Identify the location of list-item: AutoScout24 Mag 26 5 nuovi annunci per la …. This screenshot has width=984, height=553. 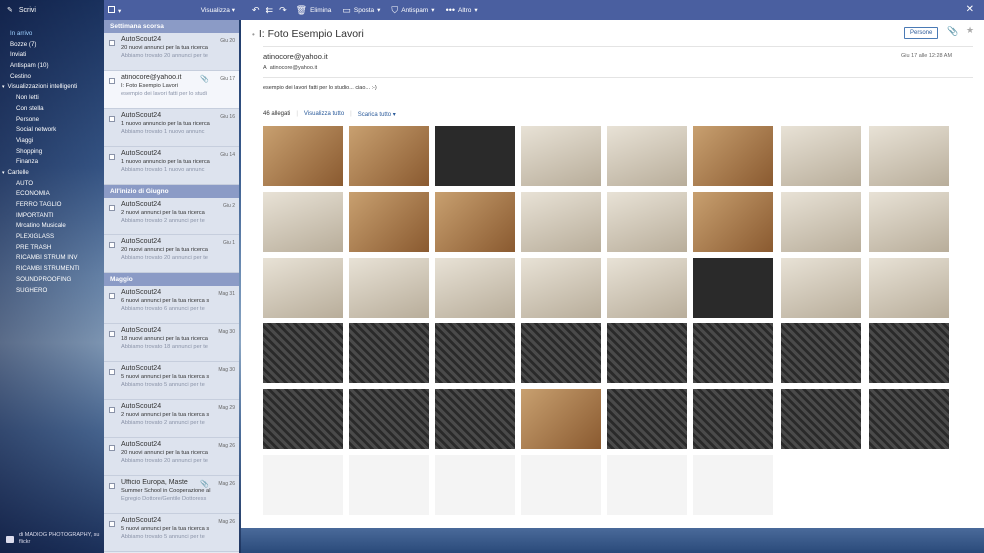
(171, 532).